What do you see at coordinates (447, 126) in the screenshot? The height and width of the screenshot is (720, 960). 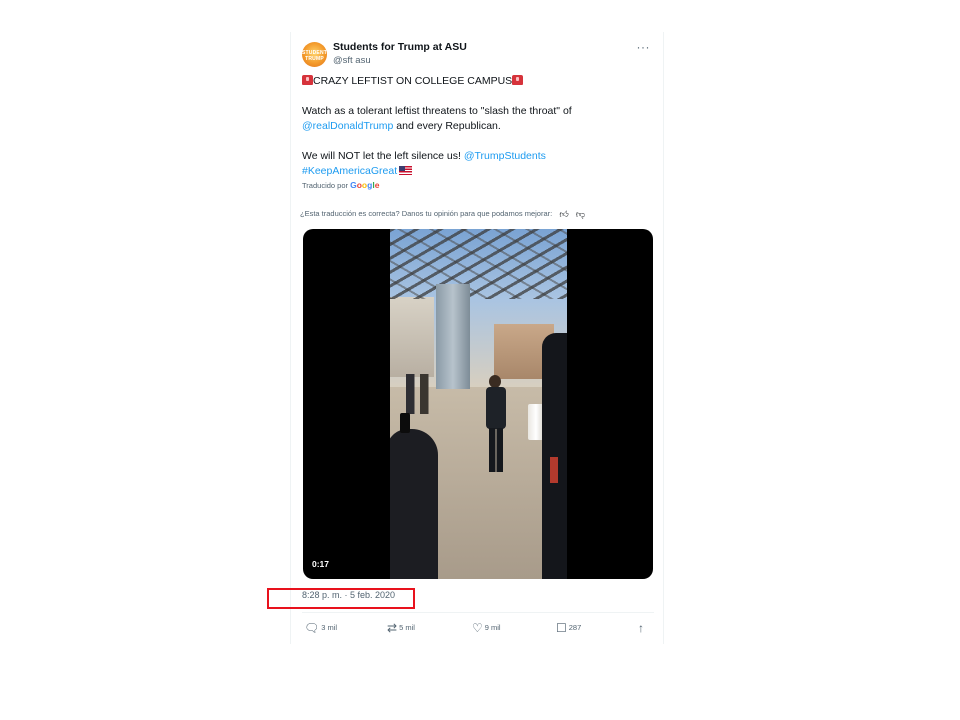 I see `tweet-line-3-text: and every Republican.` at bounding box center [447, 126].